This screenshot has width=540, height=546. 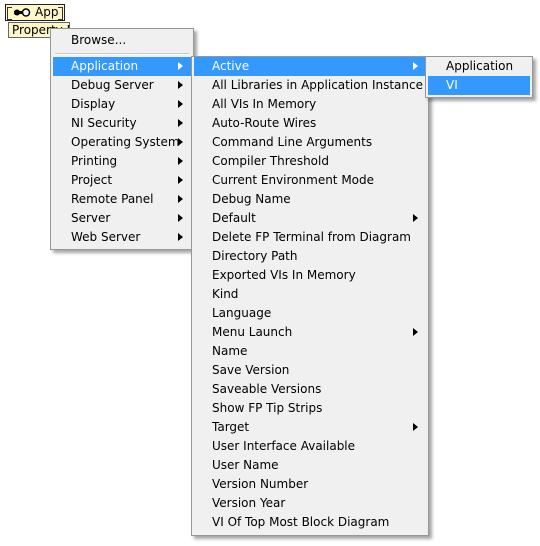 I want to click on menu-item-target: Target, so click(x=310, y=427).